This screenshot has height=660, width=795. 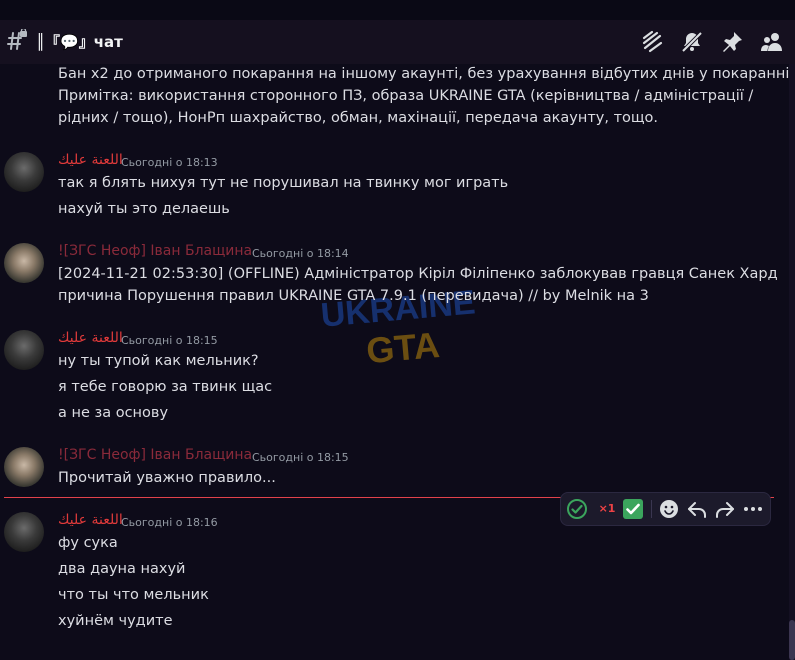 What do you see at coordinates (88, 543) in the screenshot?
I see `message-text: фу сука` at bounding box center [88, 543].